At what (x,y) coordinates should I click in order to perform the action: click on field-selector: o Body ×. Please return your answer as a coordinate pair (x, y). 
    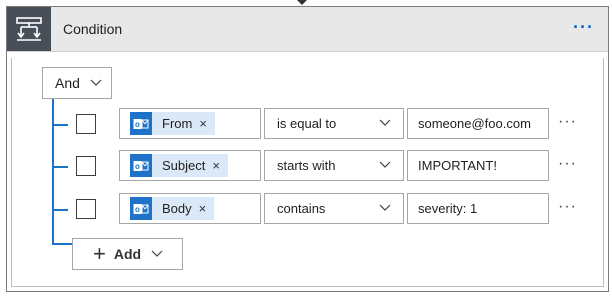
    Looking at the image, I should click on (190, 208).